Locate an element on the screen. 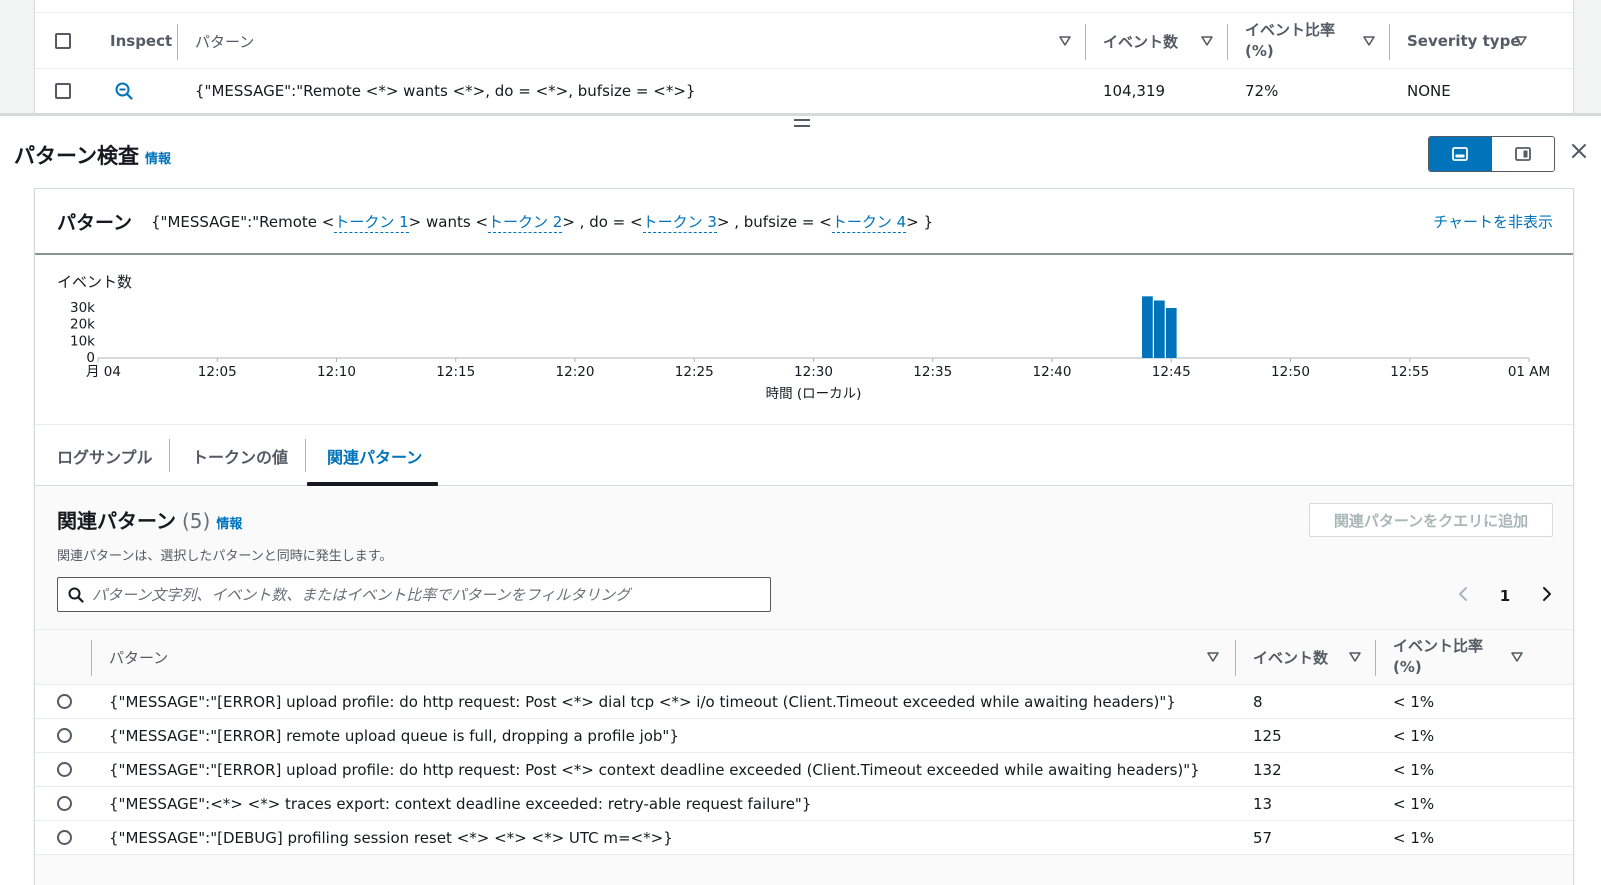 The height and width of the screenshot is (885, 1601). view-side-button is located at coordinates (1522, 154).